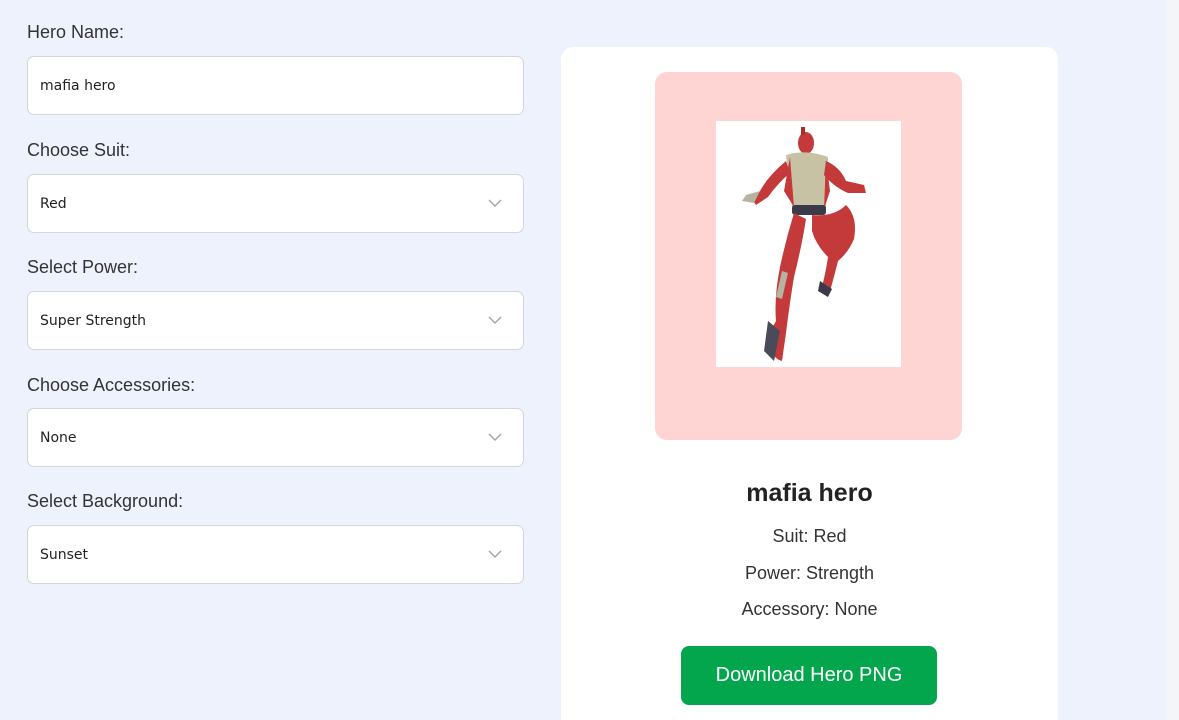 Image resolution: width=1179 pixels, height=720 pixels. I want to click on suit-label: Choose Suit:, so click(79, 150).